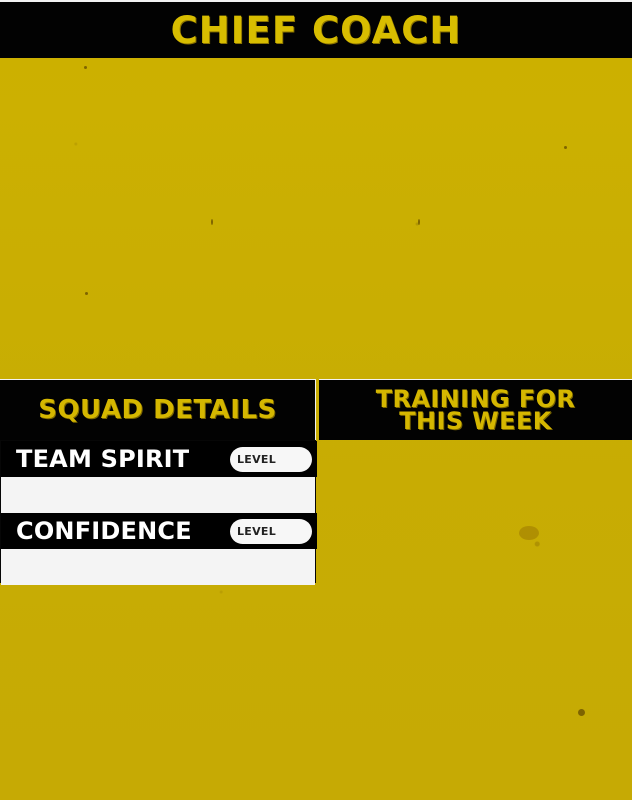  I want to click on page-title: CHIEF COACH, so click(316, 30).